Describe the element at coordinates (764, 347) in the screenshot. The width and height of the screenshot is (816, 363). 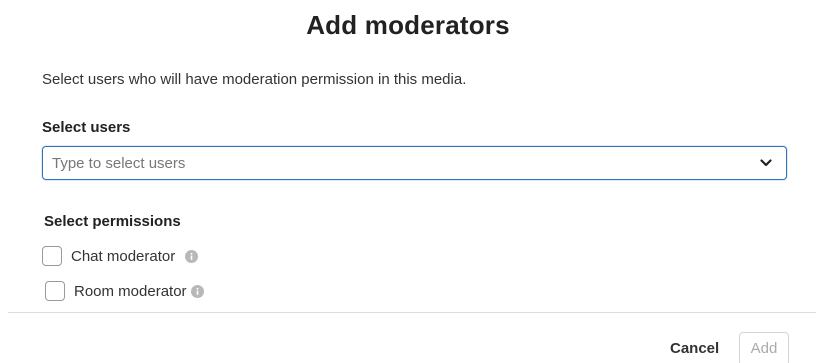
I see `add-button: Add` at that location.